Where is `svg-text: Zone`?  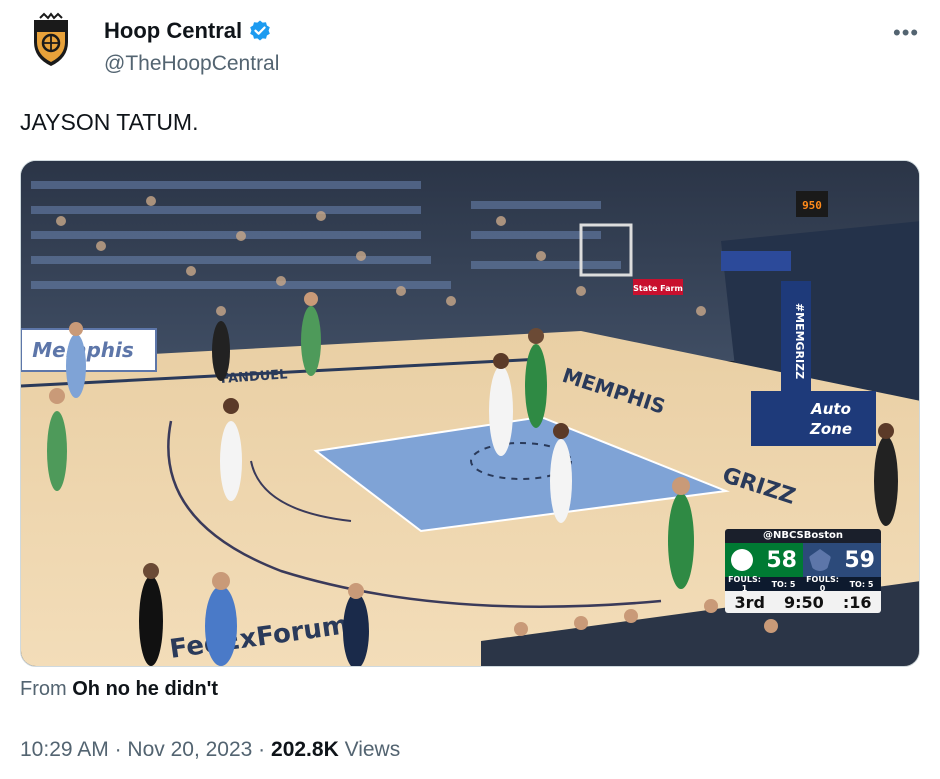
svg-text: Zone is located at coordinates (830, 429).